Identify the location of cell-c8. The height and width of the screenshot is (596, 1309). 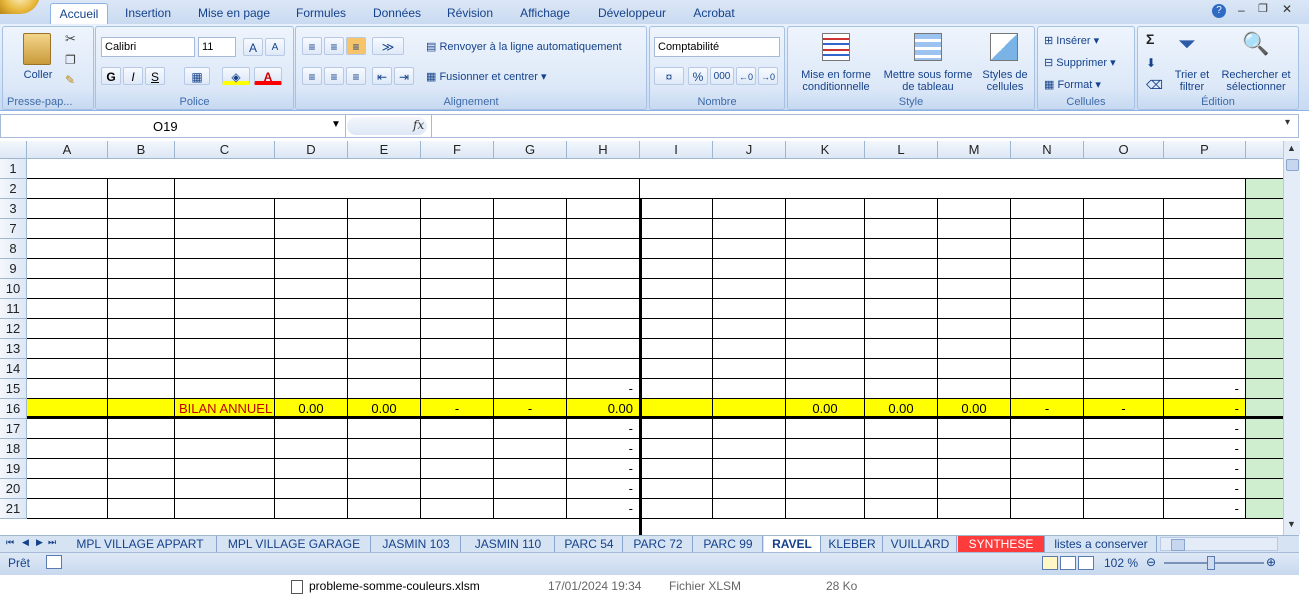
(225, 249).